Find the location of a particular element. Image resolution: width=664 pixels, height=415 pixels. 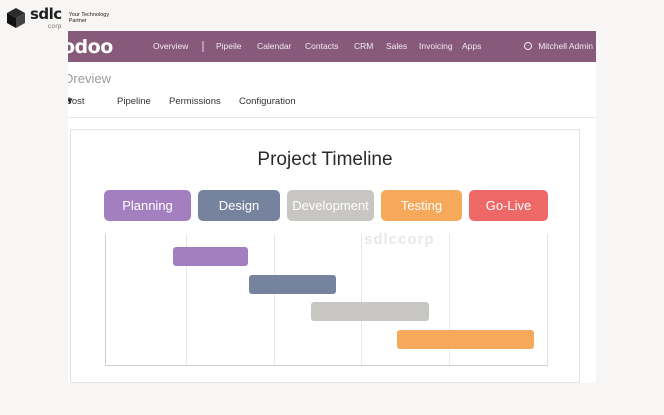

nav-calendar: Calendar is located at coordinates (274, 46).